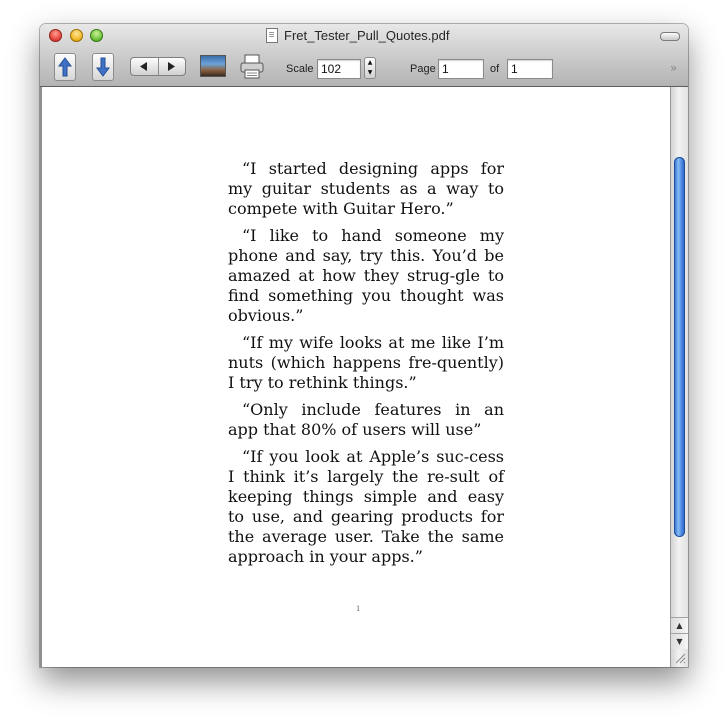 The width and height of the screenshot is (728, 722). I want to click on page-input, so click(461, 69).